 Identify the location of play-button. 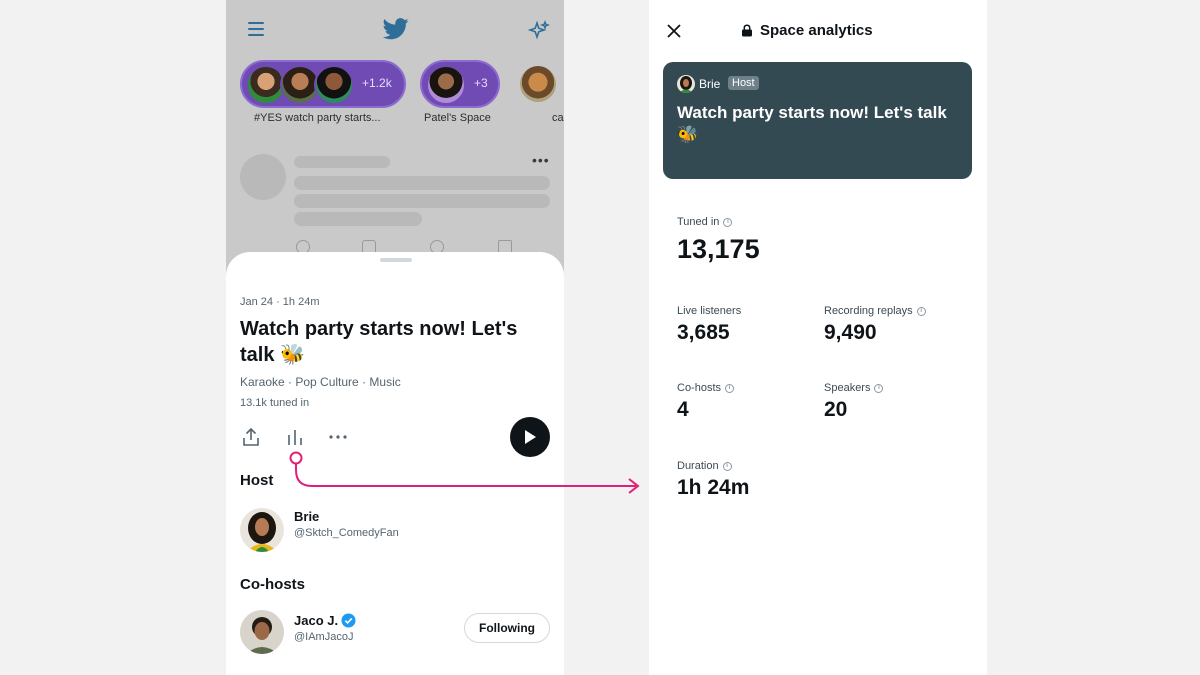
(530, 437).